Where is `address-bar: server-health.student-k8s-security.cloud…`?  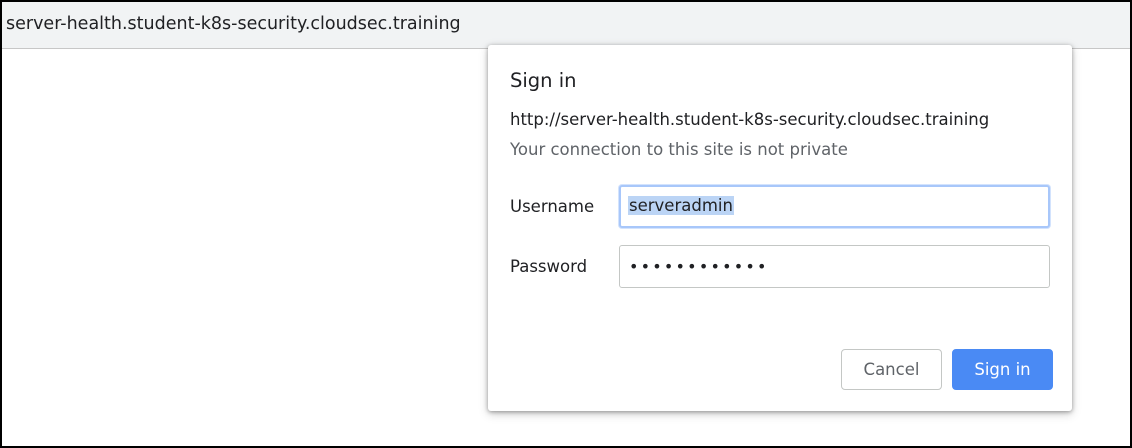
address-bar: server-health.student-k8s-security.cloud… is located at coordinates (566, 25).